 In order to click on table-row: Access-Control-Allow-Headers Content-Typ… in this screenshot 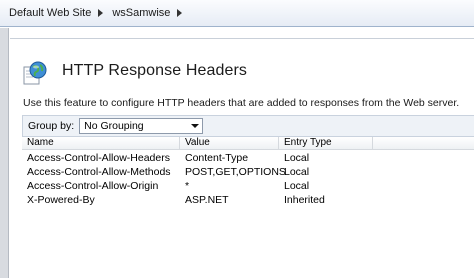, I will do `click(248, 158)`.